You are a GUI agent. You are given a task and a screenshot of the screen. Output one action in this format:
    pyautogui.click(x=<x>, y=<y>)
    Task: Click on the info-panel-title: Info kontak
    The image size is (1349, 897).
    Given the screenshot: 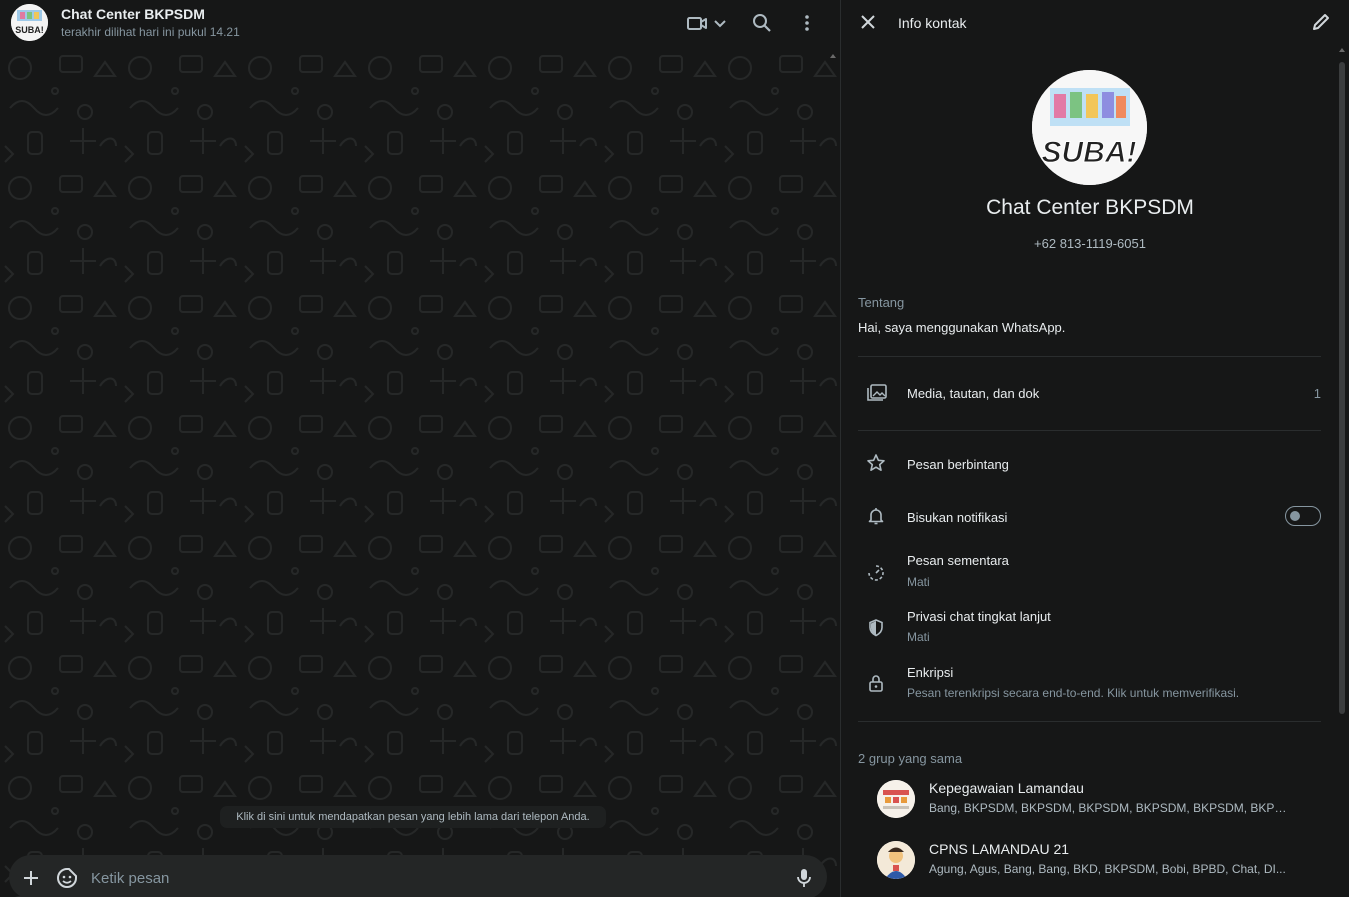 What is the action you would take?
    pyautogui.click(x=932, y=23)
    